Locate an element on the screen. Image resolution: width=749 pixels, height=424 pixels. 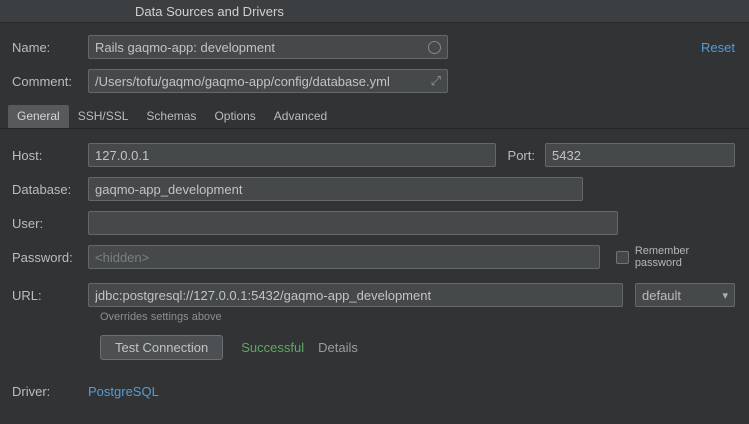
comment-field: ⤢ is located at coordinates (268, 81).